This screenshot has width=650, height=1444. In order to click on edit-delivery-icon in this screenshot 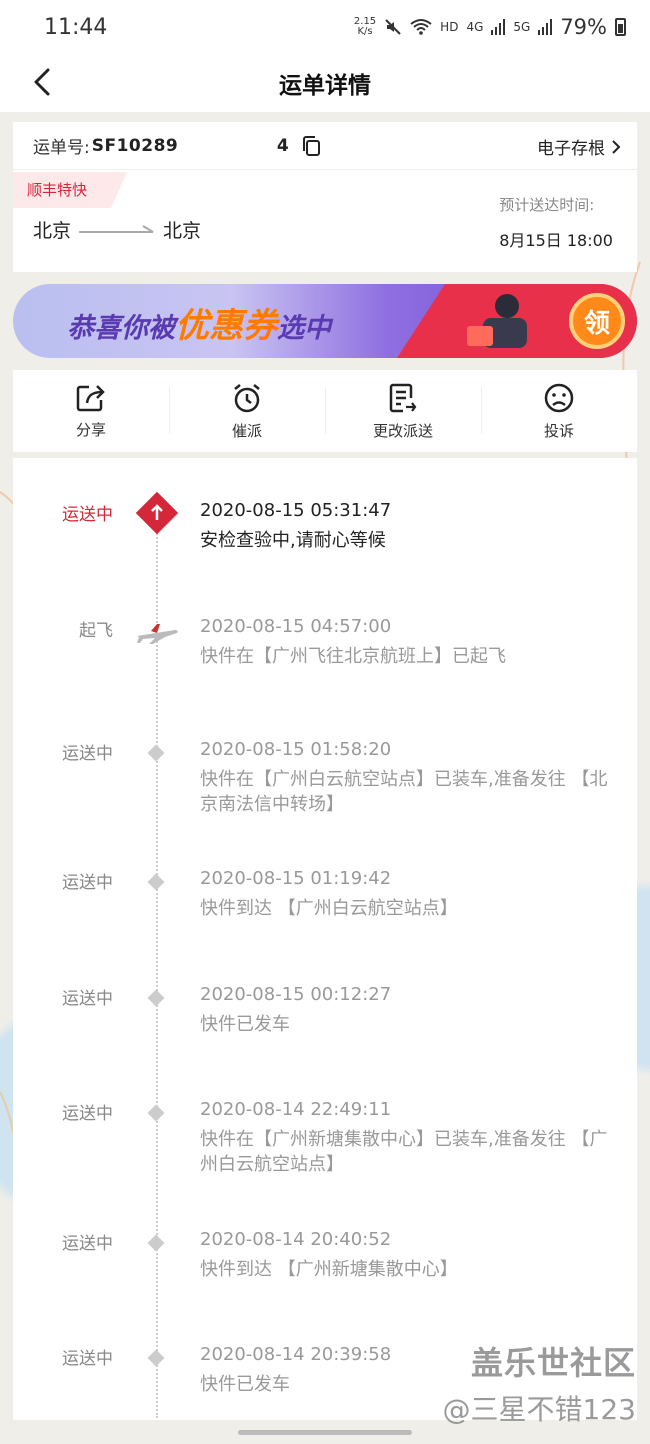, I will do `click(403, 397)`.